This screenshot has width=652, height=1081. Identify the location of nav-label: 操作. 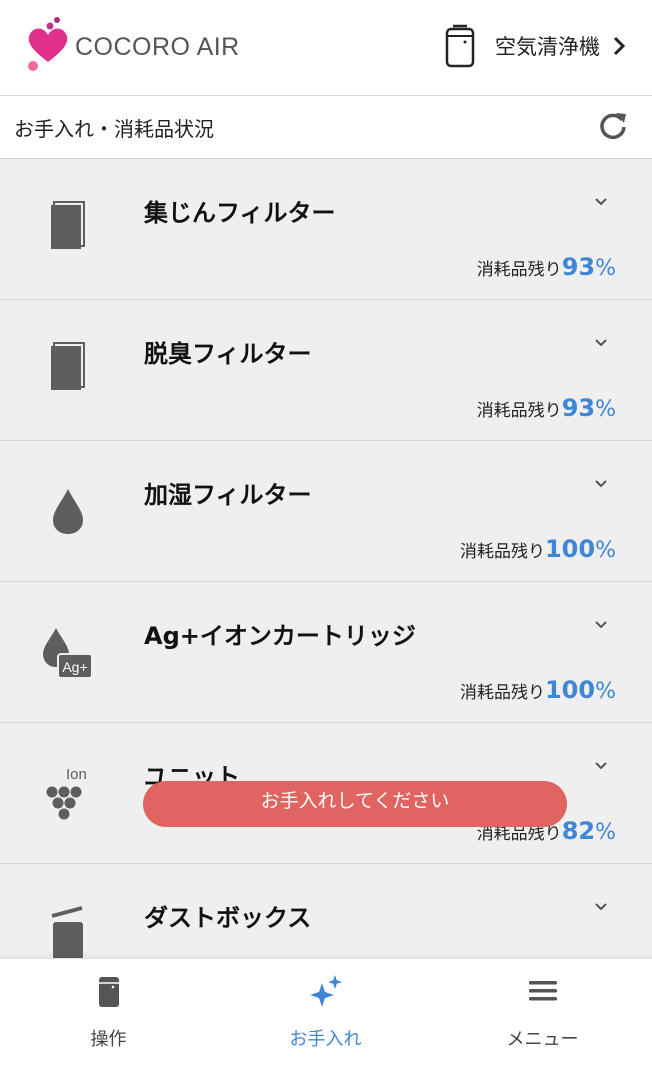
(108, 1039).